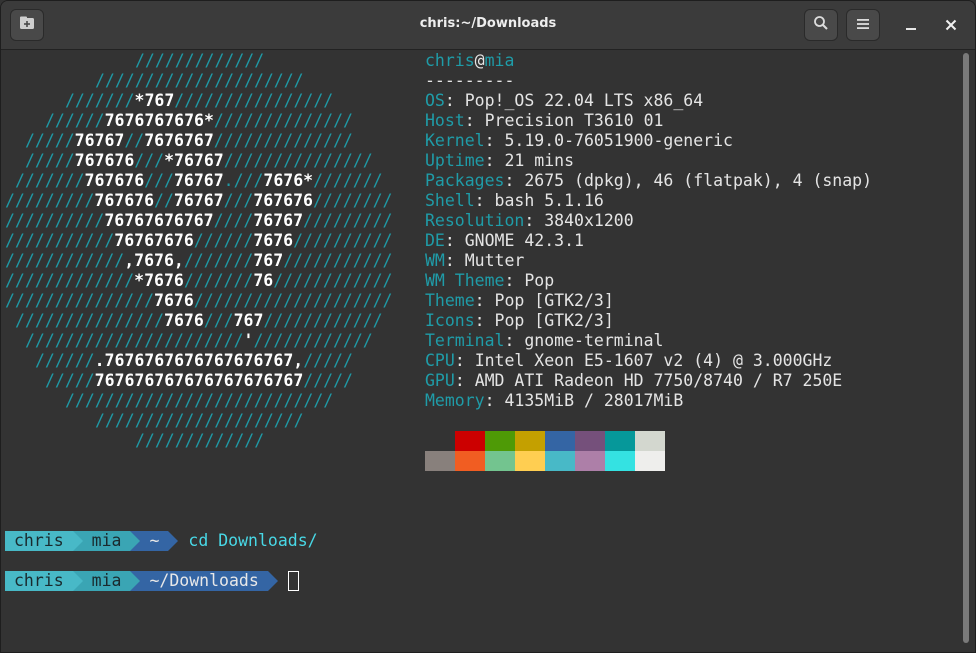 This screenshot has height=653, width=976. Describe the element at coordinates (253, 540) in the screenshot. I see `prompt-command: cd Downloads/` at that location.